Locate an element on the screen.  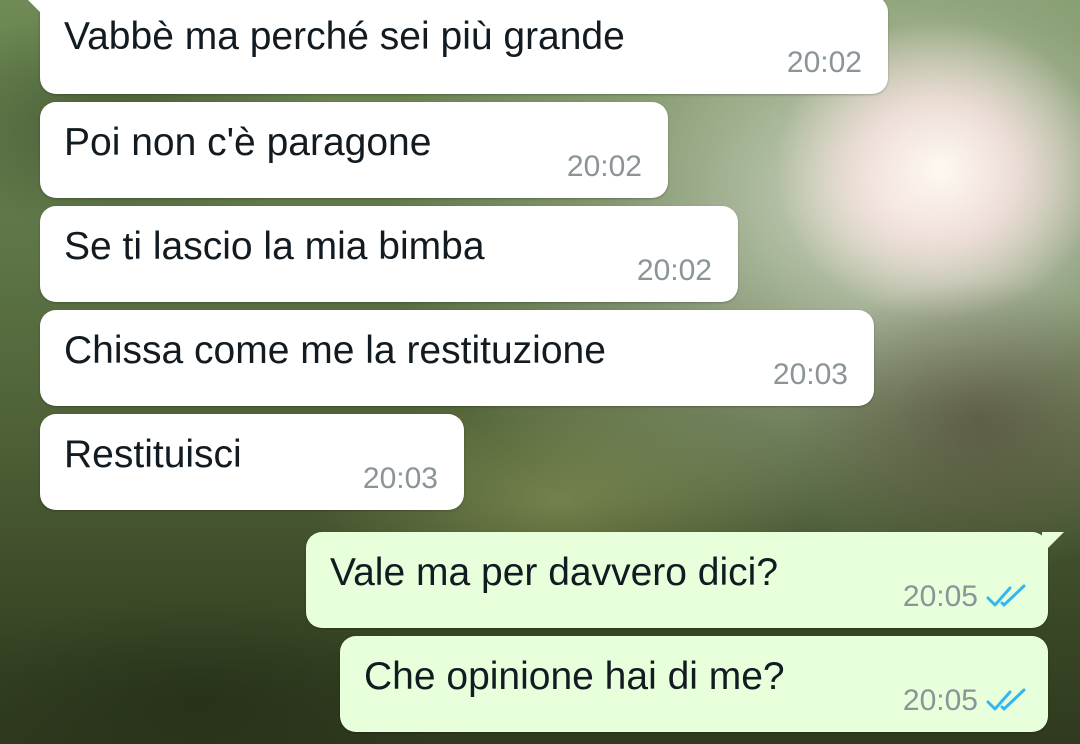
message-bubble-outgoing: Che opinione hai di me? 20:05 is located at coordinates (694, 684).